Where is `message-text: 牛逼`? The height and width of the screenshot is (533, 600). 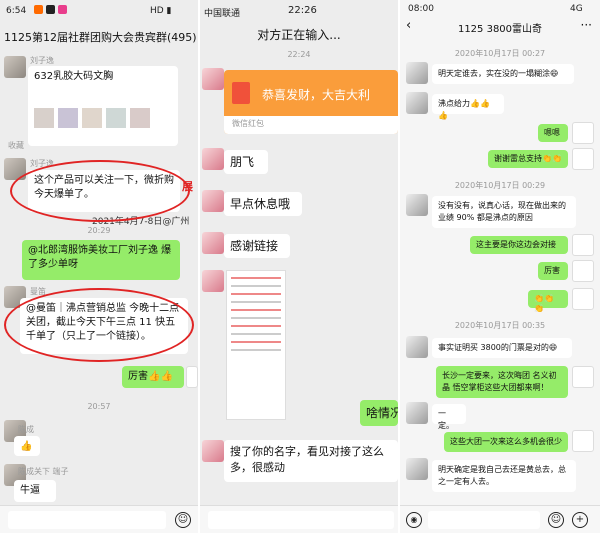
message-text: 牛逼 is located at coordinates (30, 490).